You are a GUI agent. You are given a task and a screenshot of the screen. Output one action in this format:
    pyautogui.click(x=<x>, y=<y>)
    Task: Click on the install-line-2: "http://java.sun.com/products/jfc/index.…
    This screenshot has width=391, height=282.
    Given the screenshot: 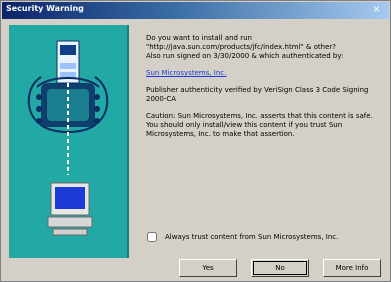 What is the action you would take?
    pyautogui.click(x=241, y=47)
    